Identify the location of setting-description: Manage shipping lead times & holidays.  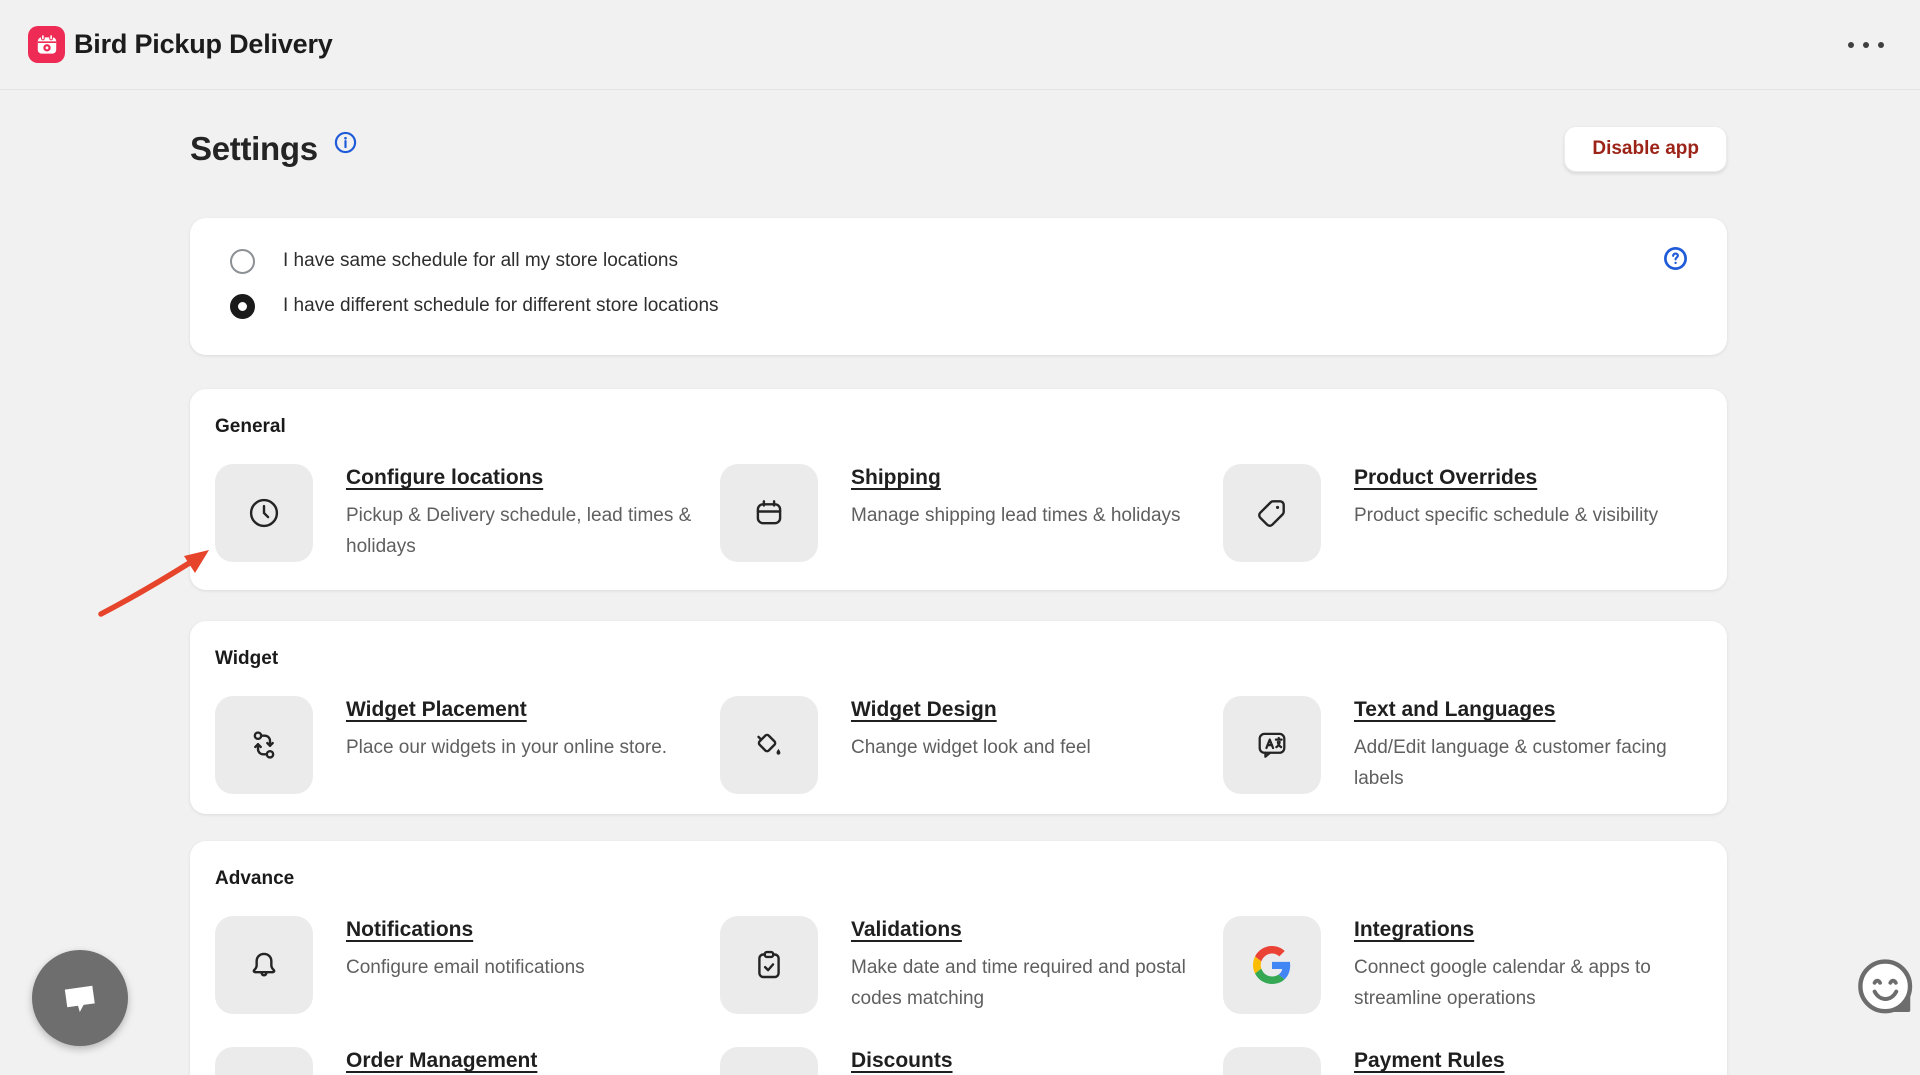
(1016, 515).